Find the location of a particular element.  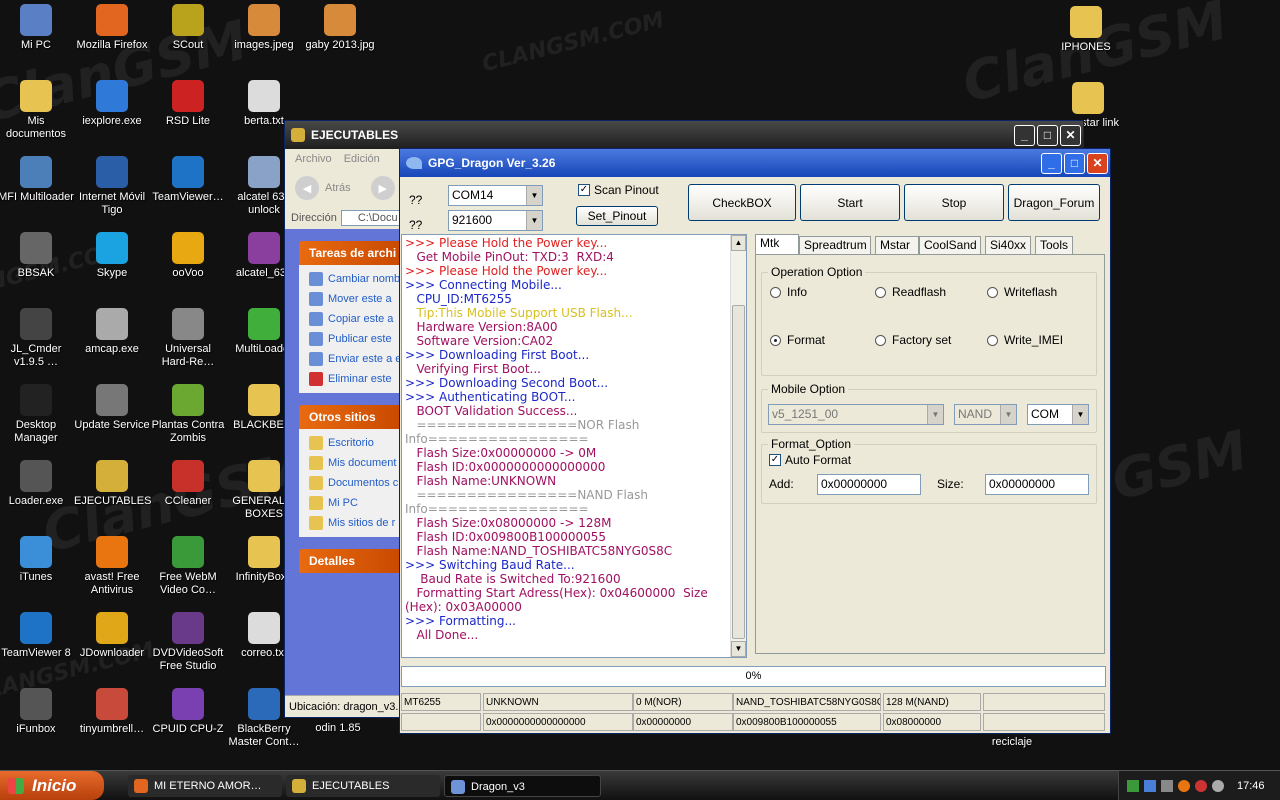

back-arrow-icon: ◀ is located at coordinates (307, 188).